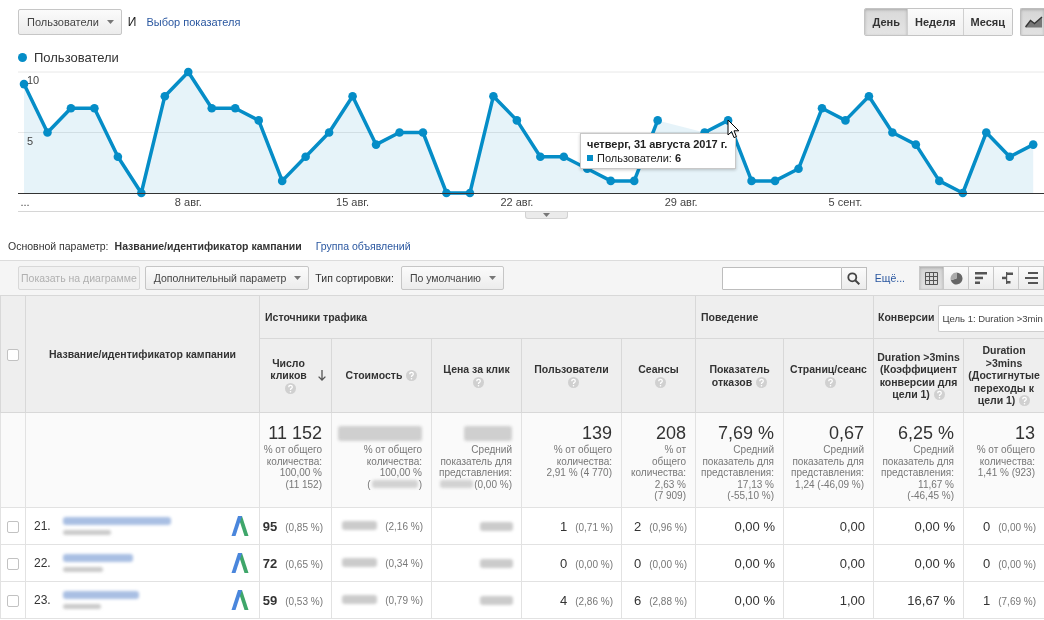  I want to click on dimension-link: Группа объявлений, so click(363, 246).